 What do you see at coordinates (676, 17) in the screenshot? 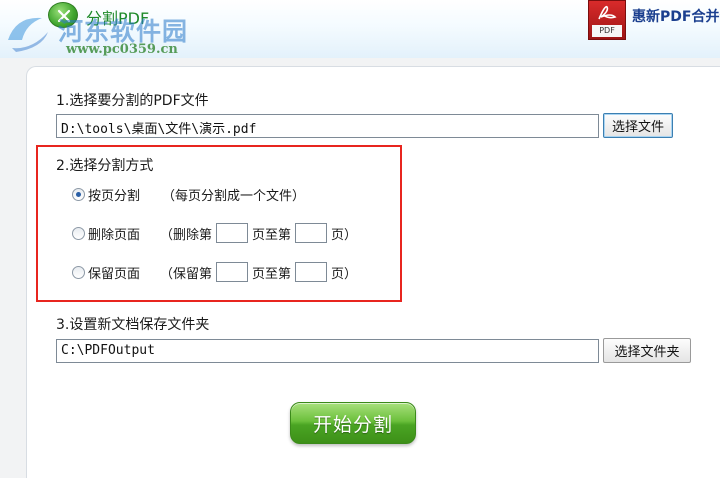
I see `brand-title: 惠新PDF合并分` at bounding box center [676, 17].